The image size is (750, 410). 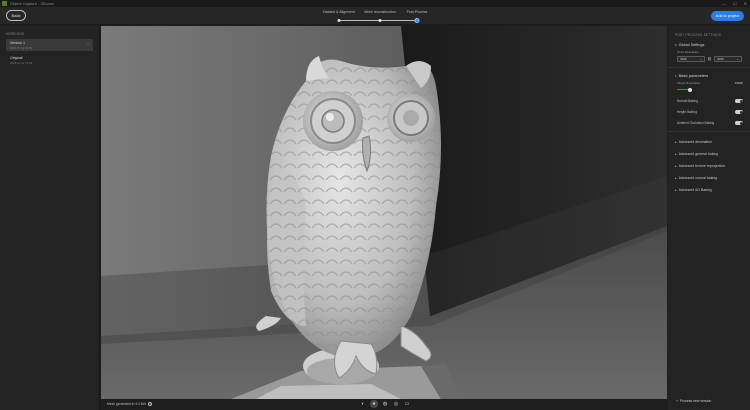 What do you see at coordinates (710, 86) in the screenshot?
I see `target-resolution-slider: Target Resolution 10000` at bounding box center [710, 86].